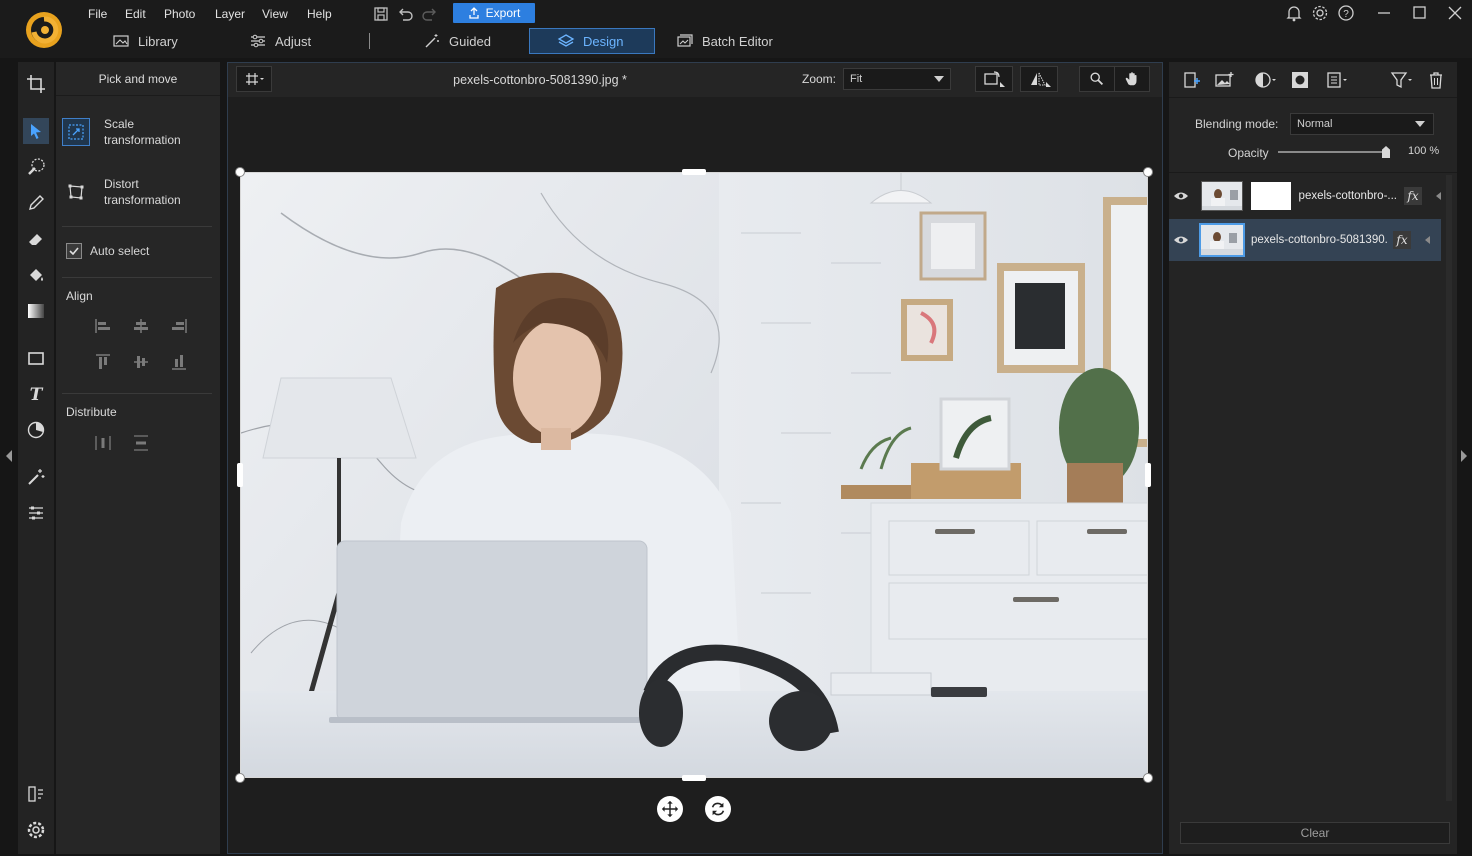 Image resolution: width=1472 pixels, height=856 pixels. I want to click on transform-handle-bottom-right, so click(1148, 778).